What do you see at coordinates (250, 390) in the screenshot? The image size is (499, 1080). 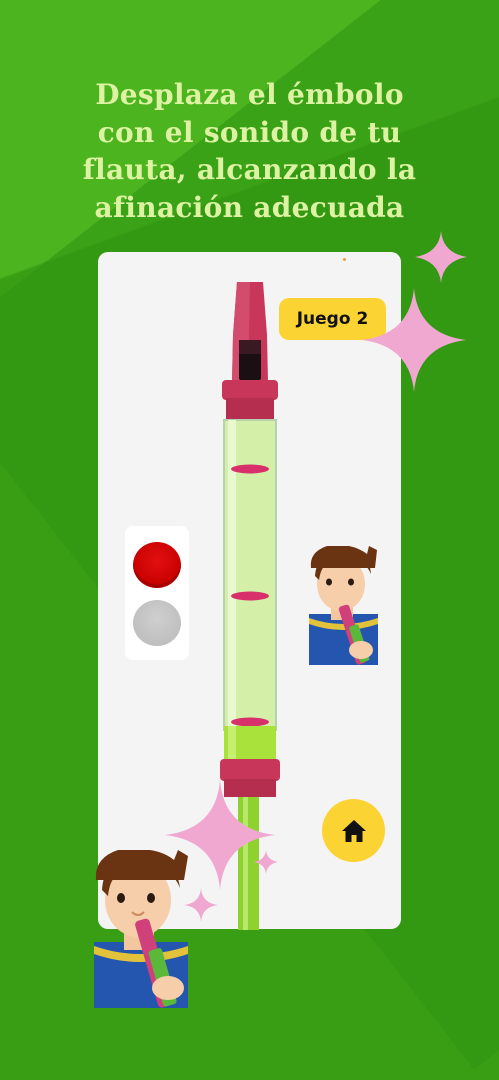 I see `mouthpiece-ring` at bounding box center [250, 390].